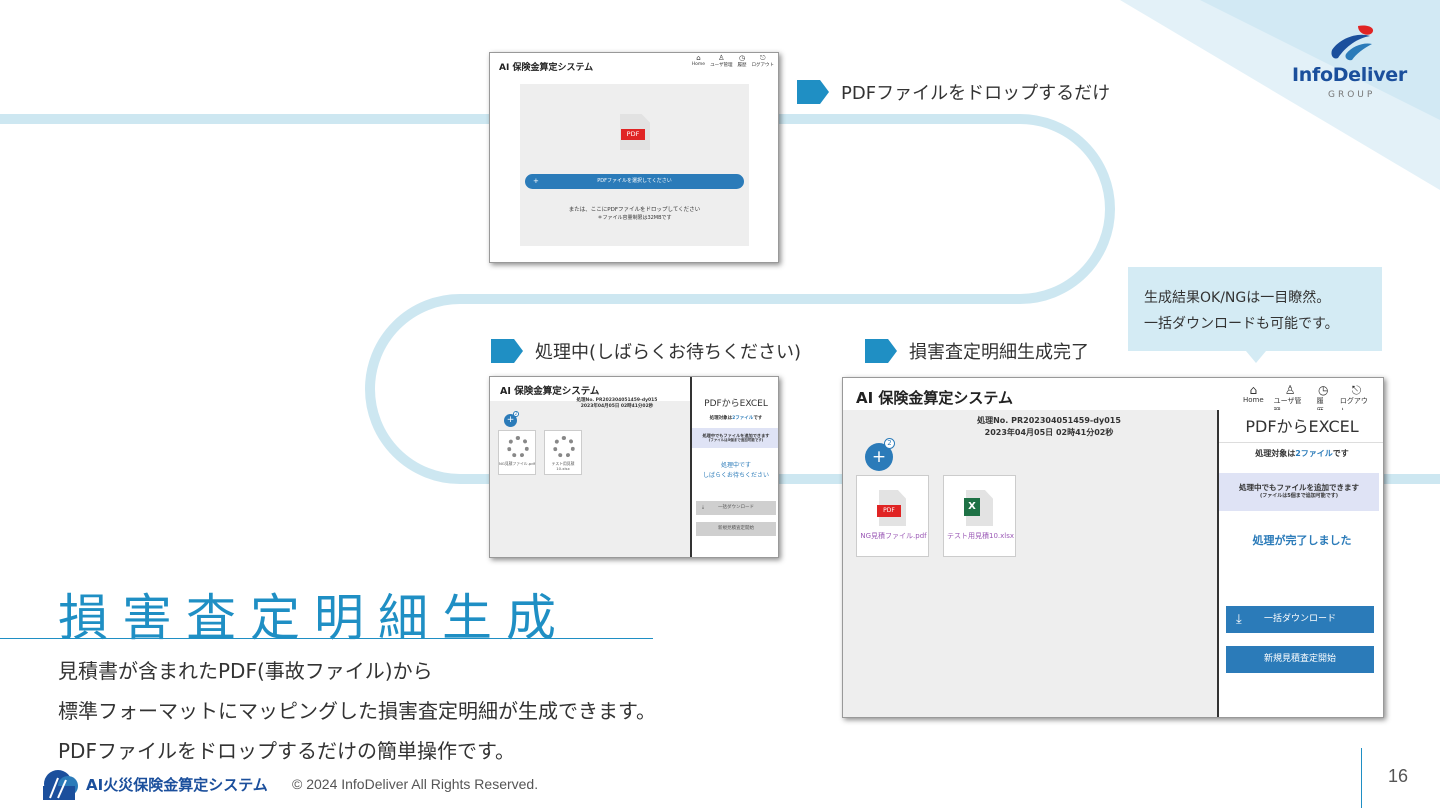 The image size is (1440, 810). What do you see at coordinates (326, 638) in the screenshot?
I see `title-underline` at bounding box center [326, 638].